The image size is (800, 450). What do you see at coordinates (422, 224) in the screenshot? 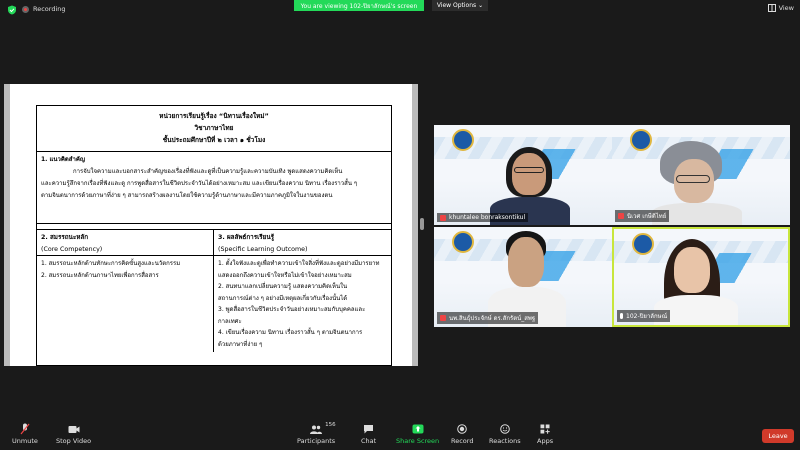
I see `split-divider-handle` at bounding box center [422, 224].